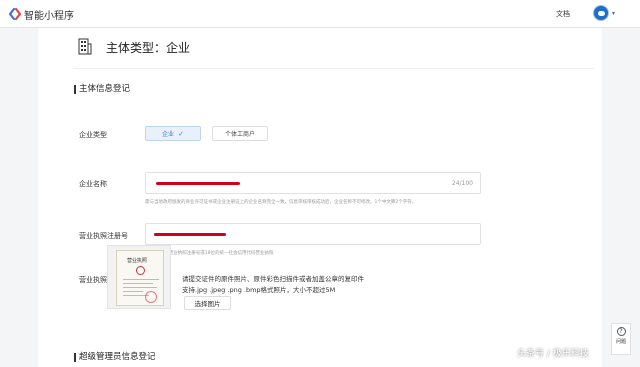 This screenshot has width=640, height=367. What do you see at coordinates (613, 13) in the screenshot?
I see `chevron-down-icon: ▾` at bounding box center [613, 13].